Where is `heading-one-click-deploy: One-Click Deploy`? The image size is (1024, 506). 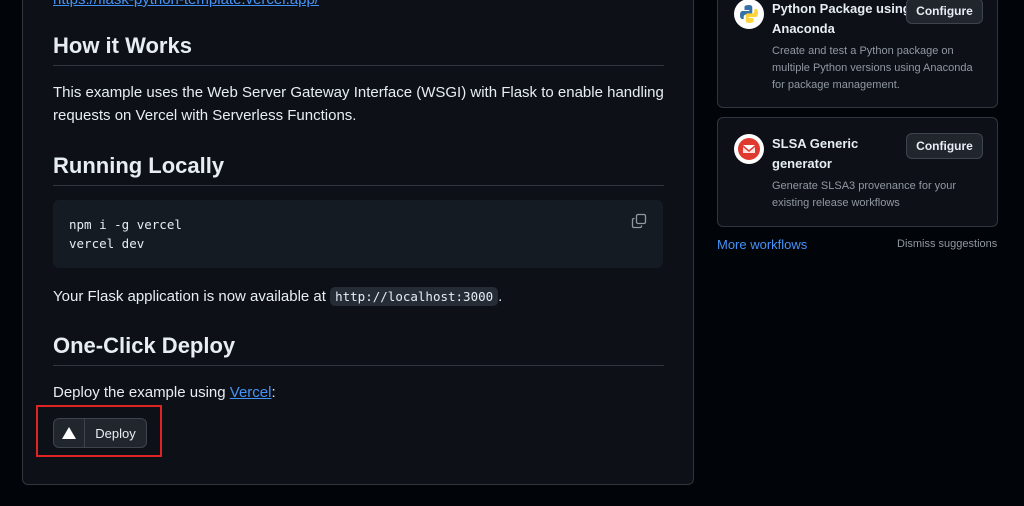 heading-one-click-deploy: One-Click Deploy is located at coordinates (358, 349).